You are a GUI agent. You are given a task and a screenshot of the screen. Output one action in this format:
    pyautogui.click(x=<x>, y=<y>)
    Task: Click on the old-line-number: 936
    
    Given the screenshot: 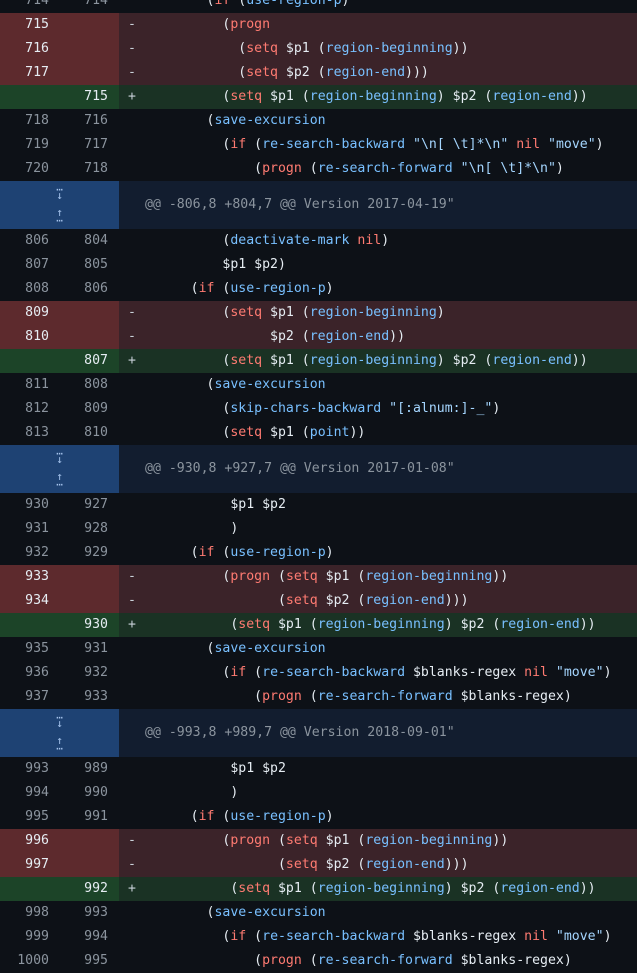 What is the action you would take?
    pyautogui.click(x=30, y=673)
    